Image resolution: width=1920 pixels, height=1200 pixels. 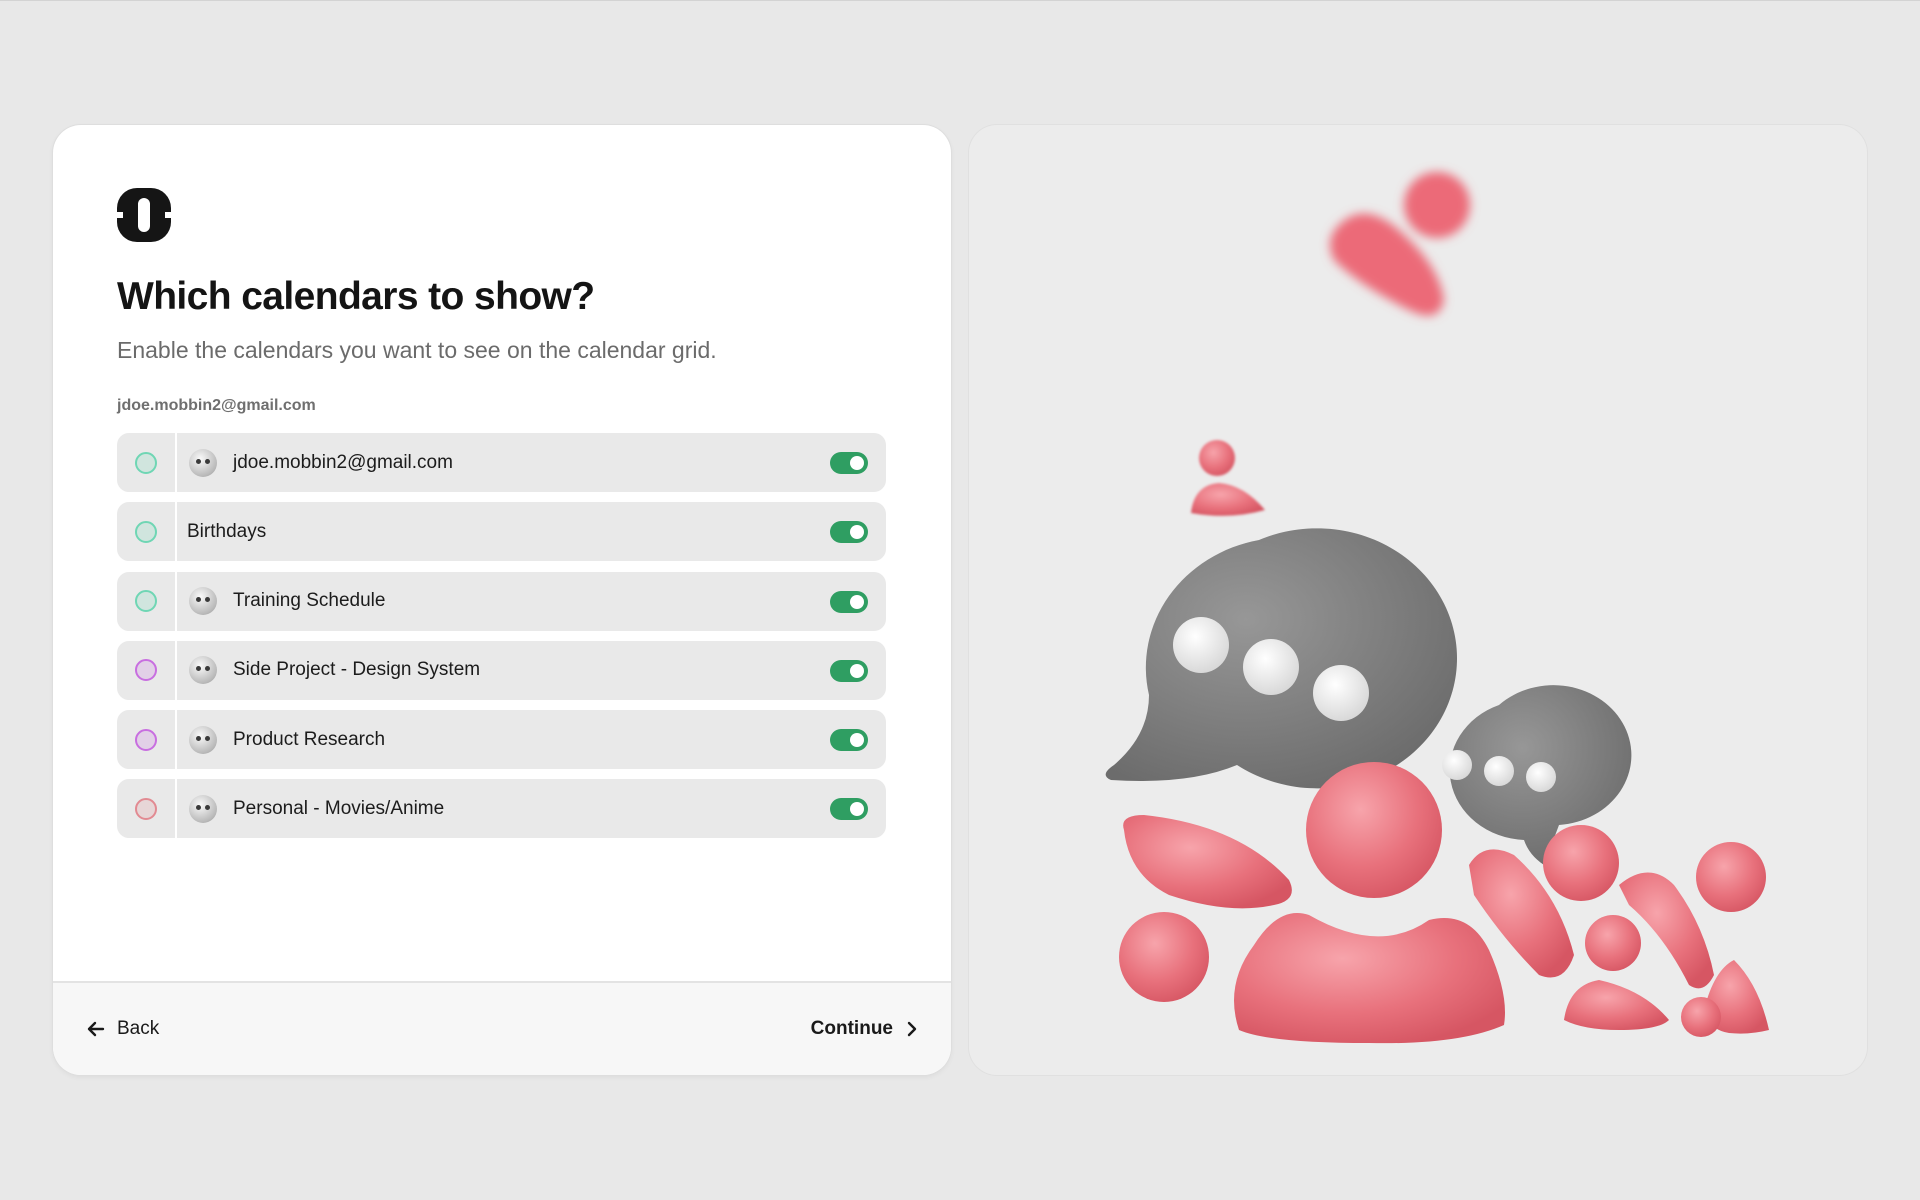 I want to click on chevron-right-icon, so click(x=912, y=1029).